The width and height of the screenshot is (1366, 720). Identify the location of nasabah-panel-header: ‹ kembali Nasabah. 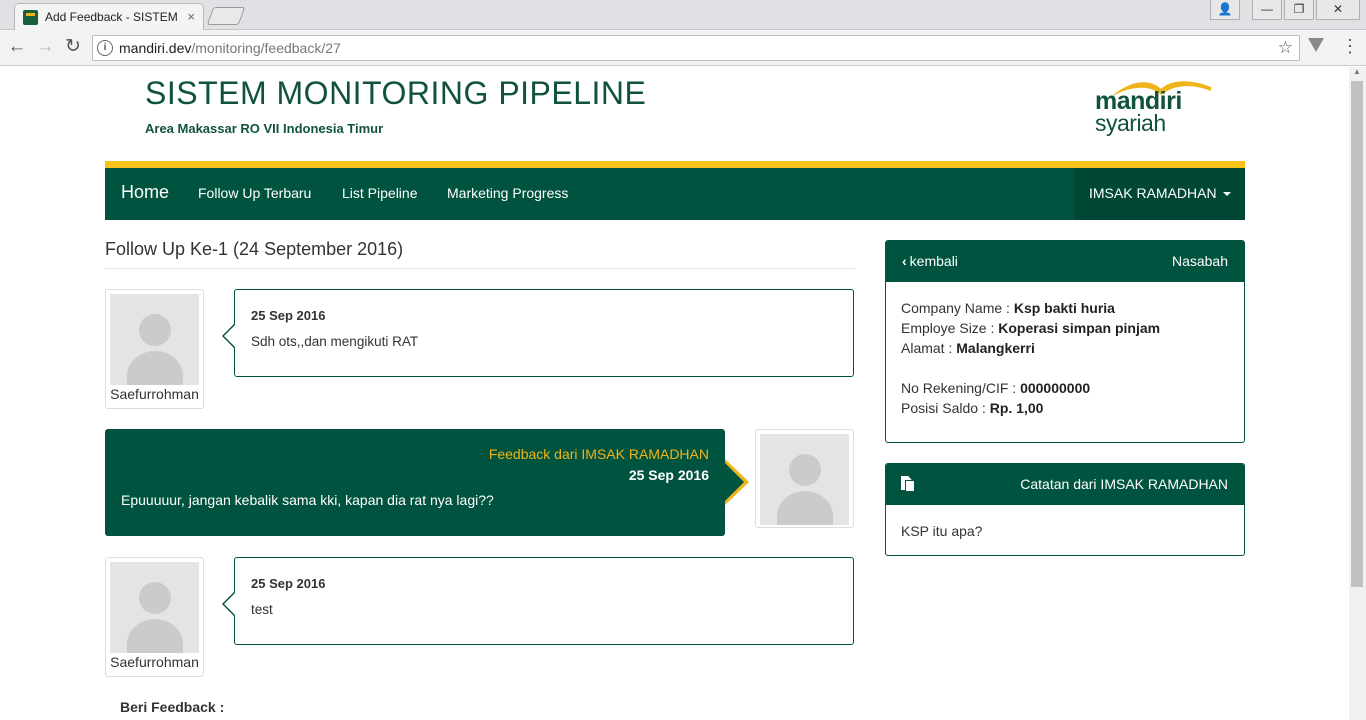
(1065, 261).